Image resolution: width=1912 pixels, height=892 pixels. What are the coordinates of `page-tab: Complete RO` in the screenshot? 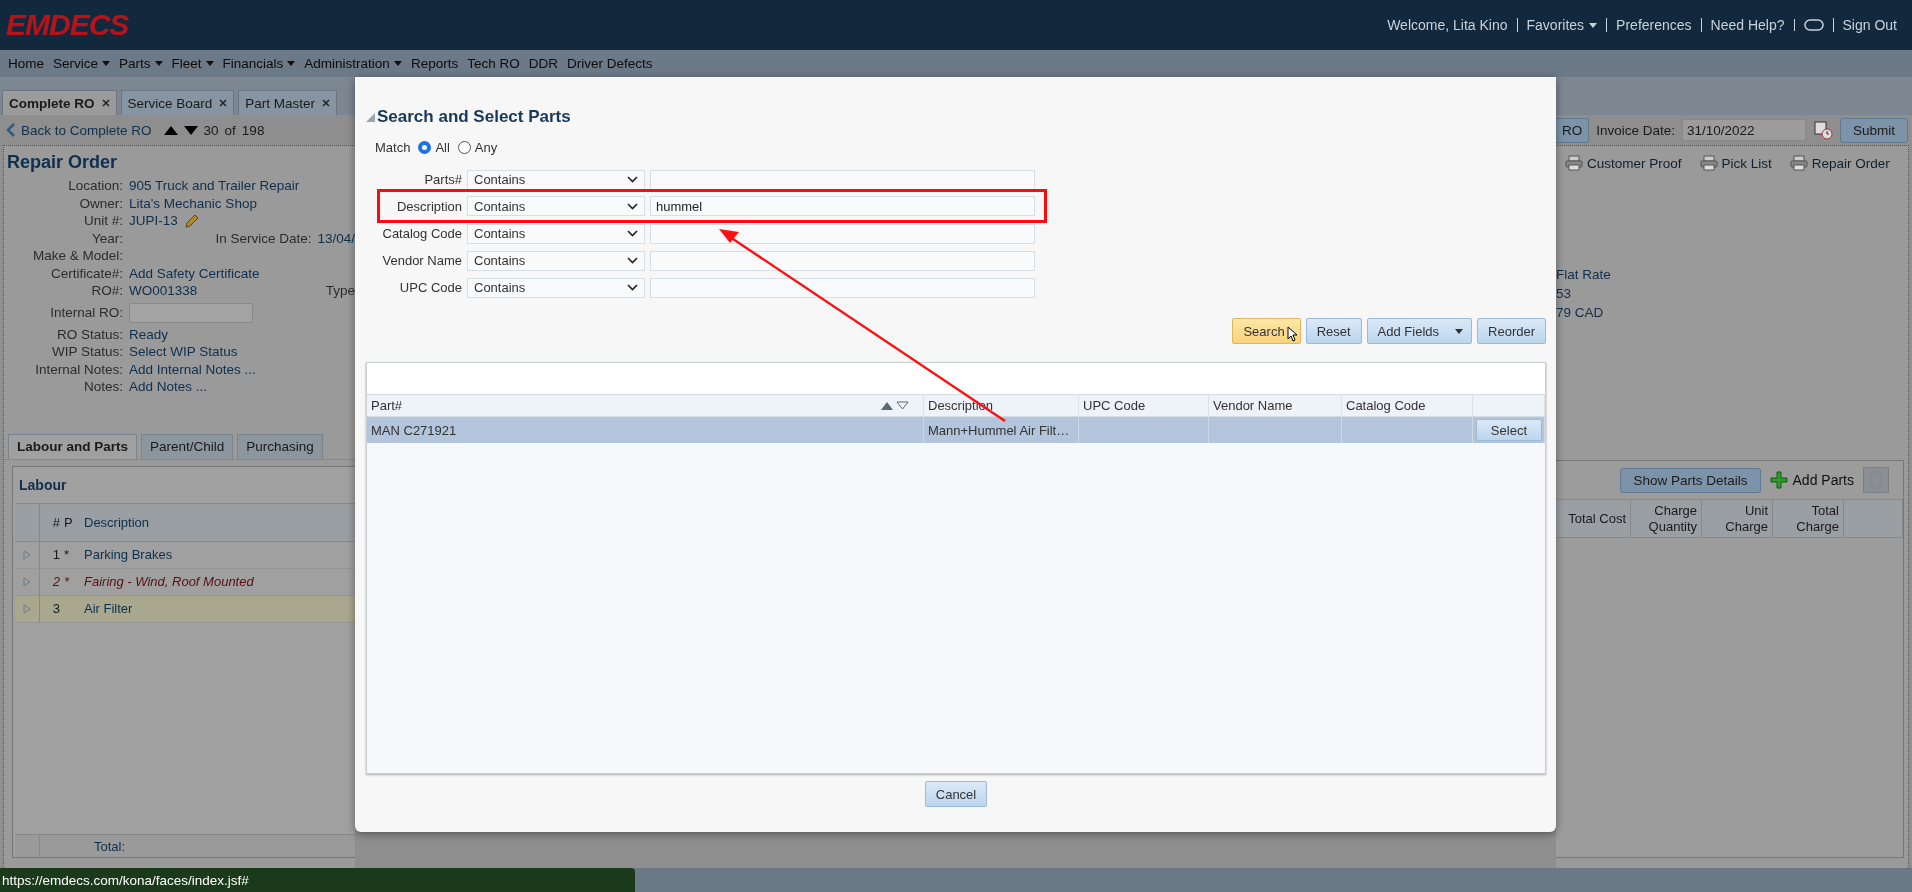 It's located at (59, 102).